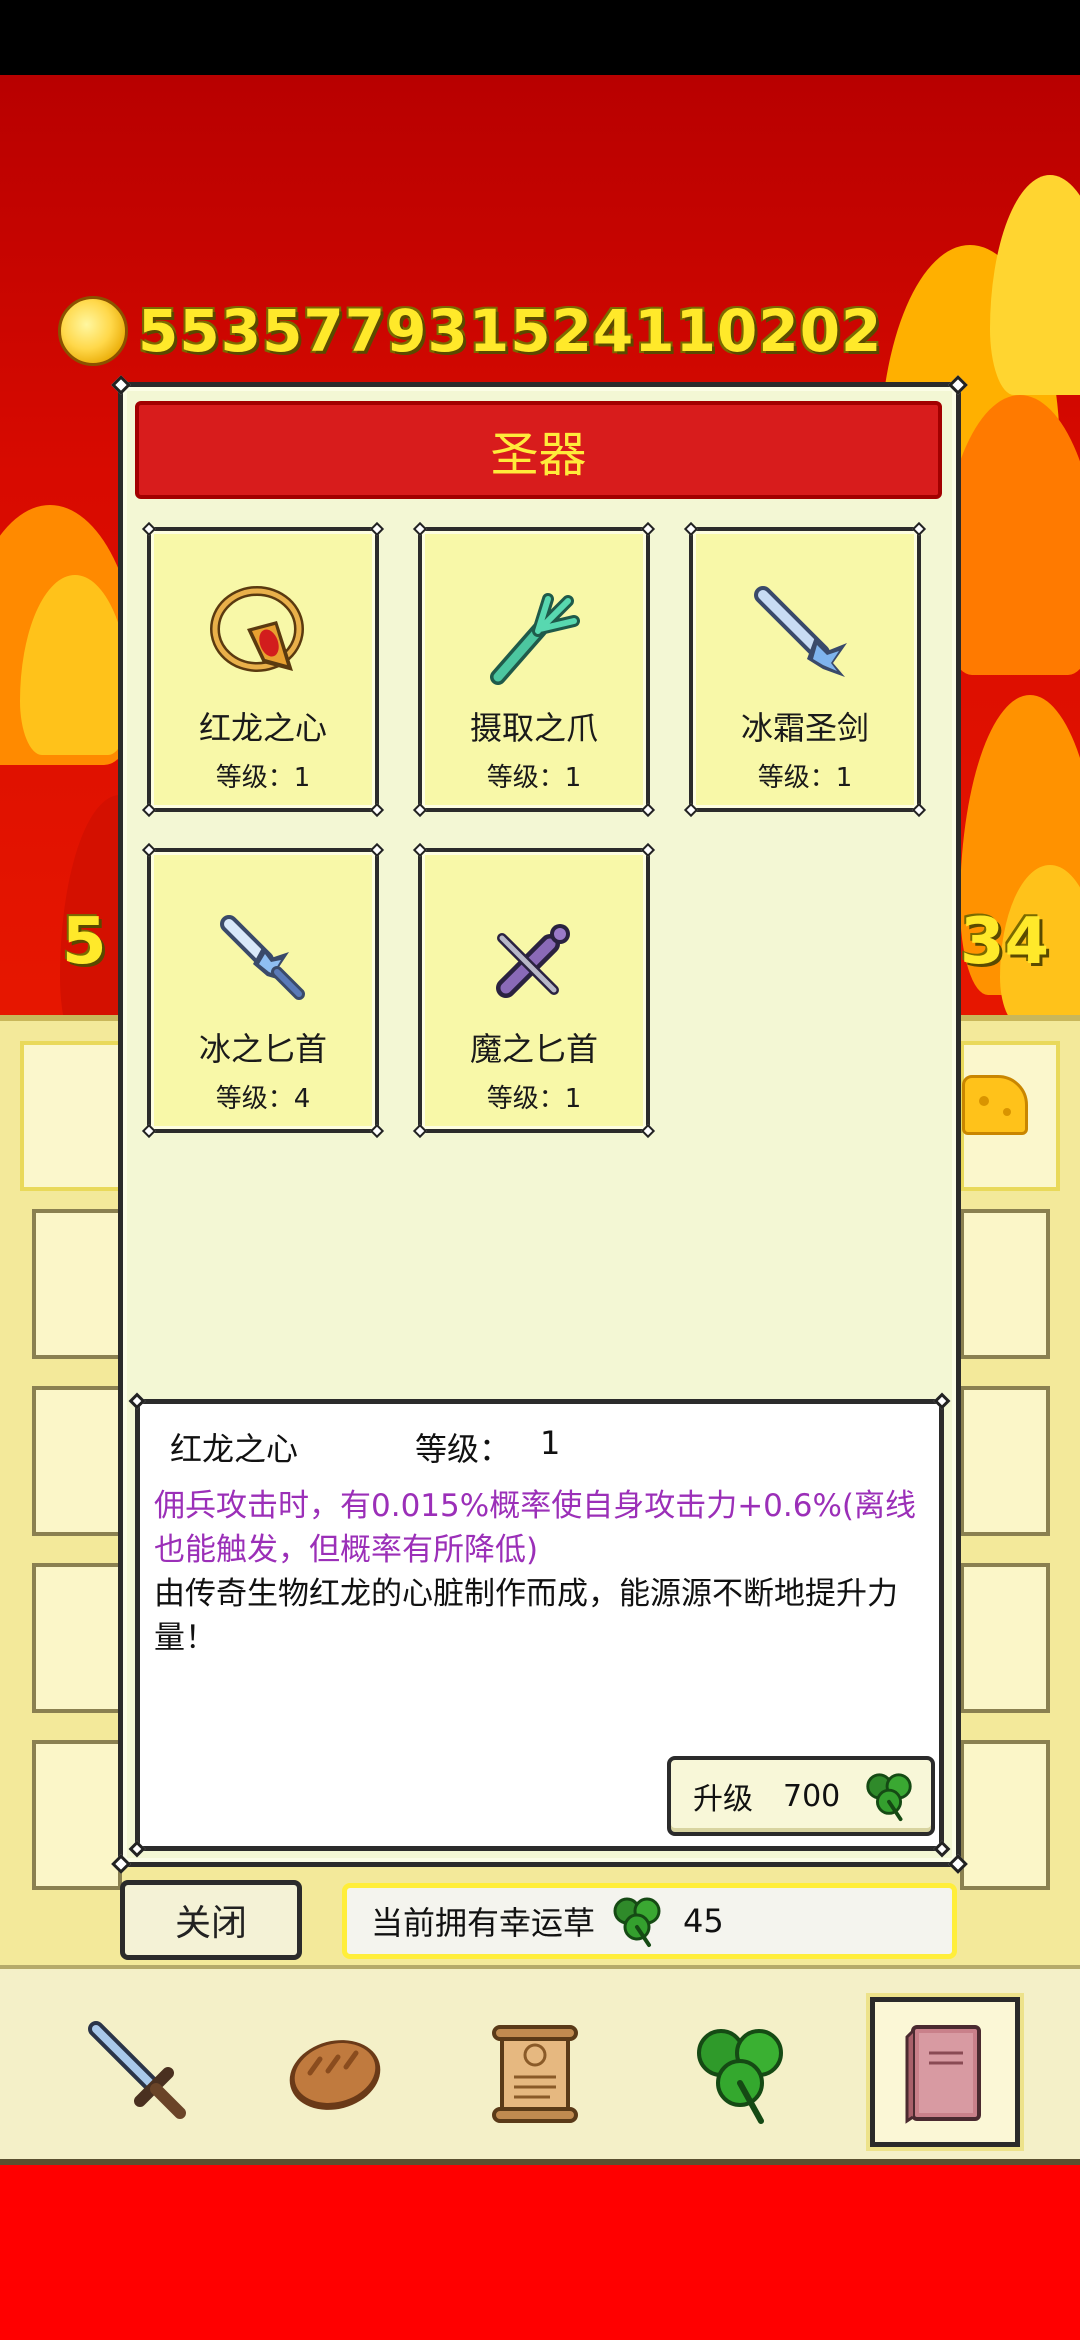 This screenshot has height=2340, width=1080. Describe the element at coordinates (262, 957) in the screenshot. I see `ice-dagger-icon` at that location.